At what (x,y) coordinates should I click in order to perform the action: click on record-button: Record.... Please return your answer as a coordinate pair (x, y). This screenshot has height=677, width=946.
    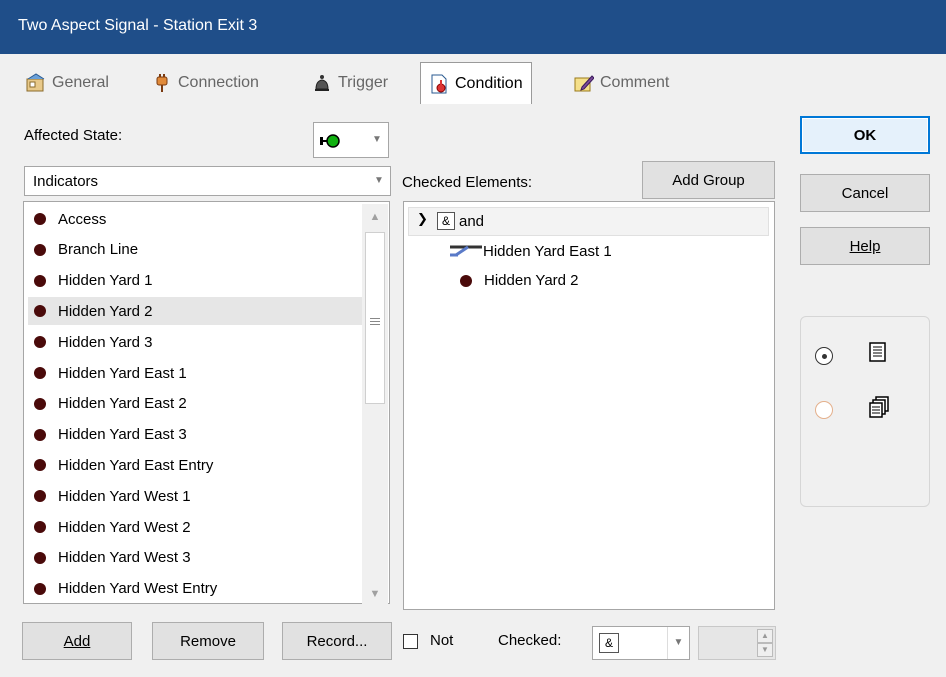
    Looking at the image, I should click on (337, 641).